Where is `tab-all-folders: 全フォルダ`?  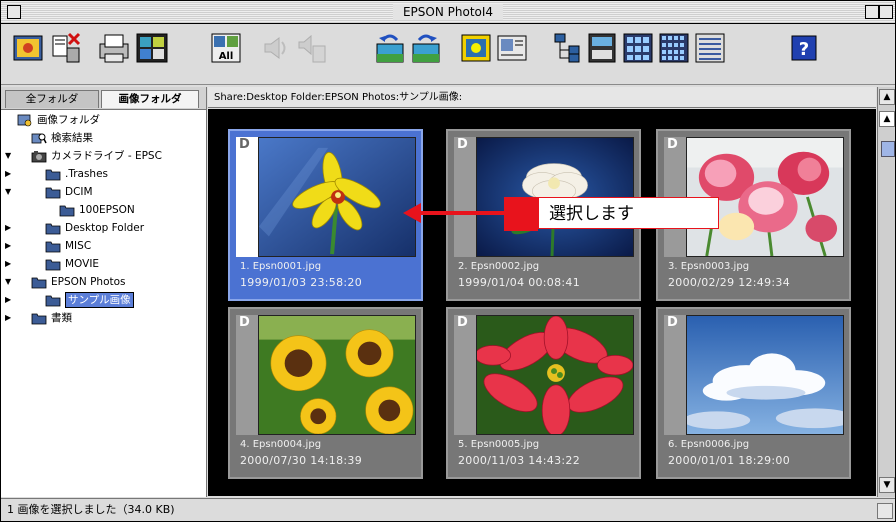 tab-all-folders: 全フォルダ is located at coordinates (52, 99).